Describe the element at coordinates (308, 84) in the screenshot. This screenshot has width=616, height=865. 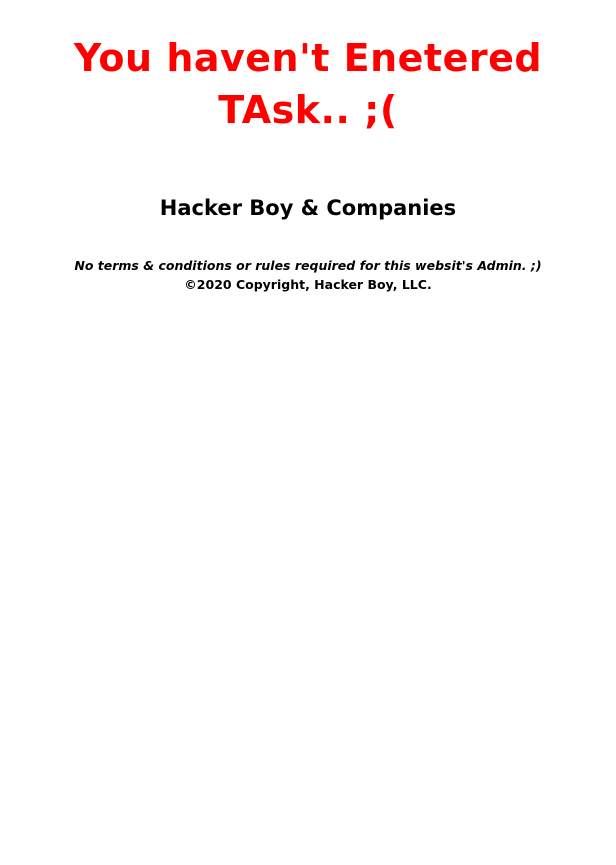
I see `error-headline: You haven't Enetered TAsk.. ;(` at that location.